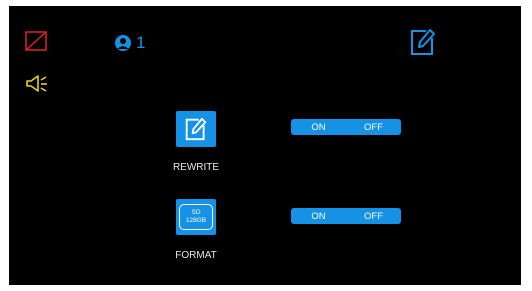  Describe the element at coordinates (373, 216) in the screenshot. I see `format-off-option: OFF` at that location.